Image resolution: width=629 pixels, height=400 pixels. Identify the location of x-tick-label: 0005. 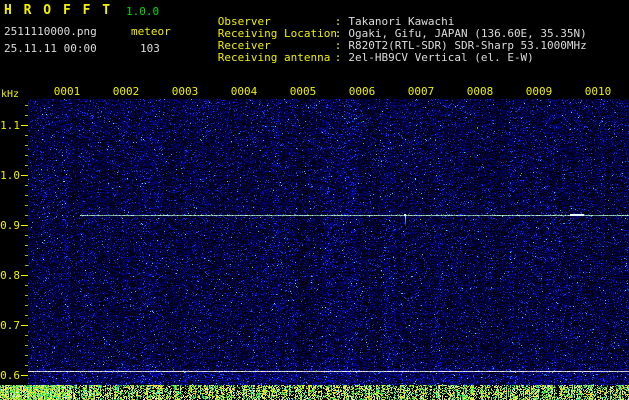
(303, 91).